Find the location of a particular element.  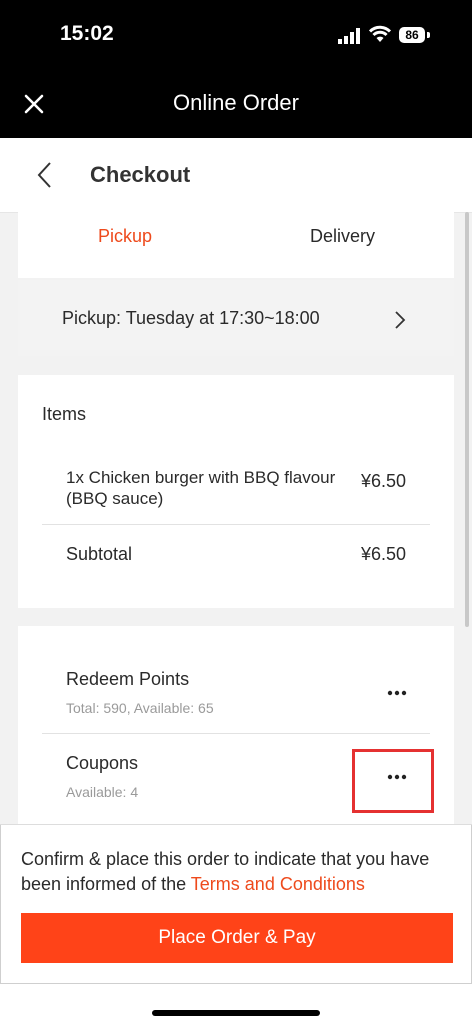

signal-icon is located at coordinates (349, 36).